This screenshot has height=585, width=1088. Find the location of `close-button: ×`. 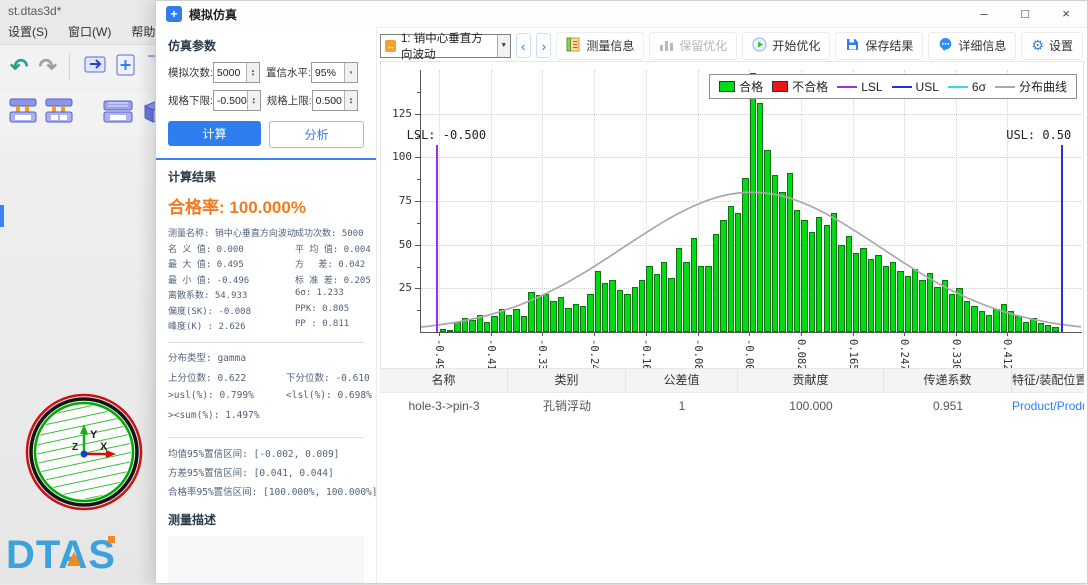

close-button: × is located at coordinates (1066, 14).